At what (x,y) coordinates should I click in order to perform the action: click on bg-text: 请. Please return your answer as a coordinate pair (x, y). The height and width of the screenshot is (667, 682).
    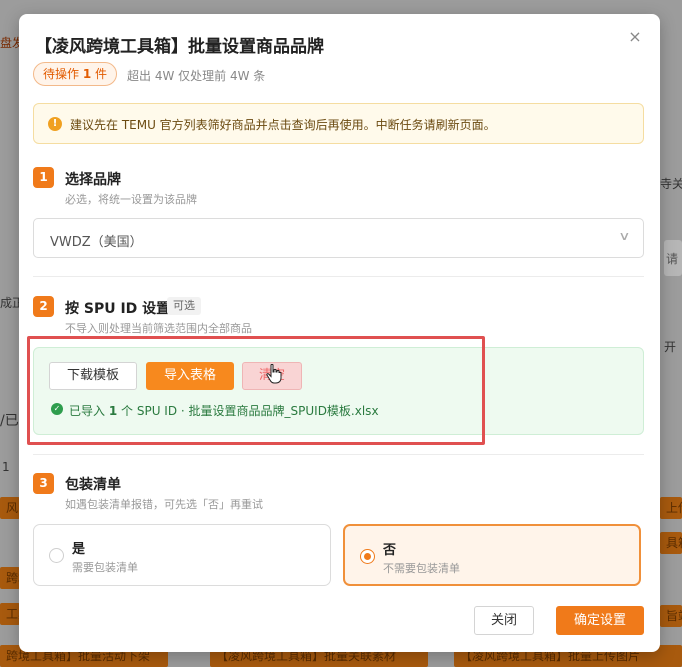
    Looking at the image, I should click on (672, 259).